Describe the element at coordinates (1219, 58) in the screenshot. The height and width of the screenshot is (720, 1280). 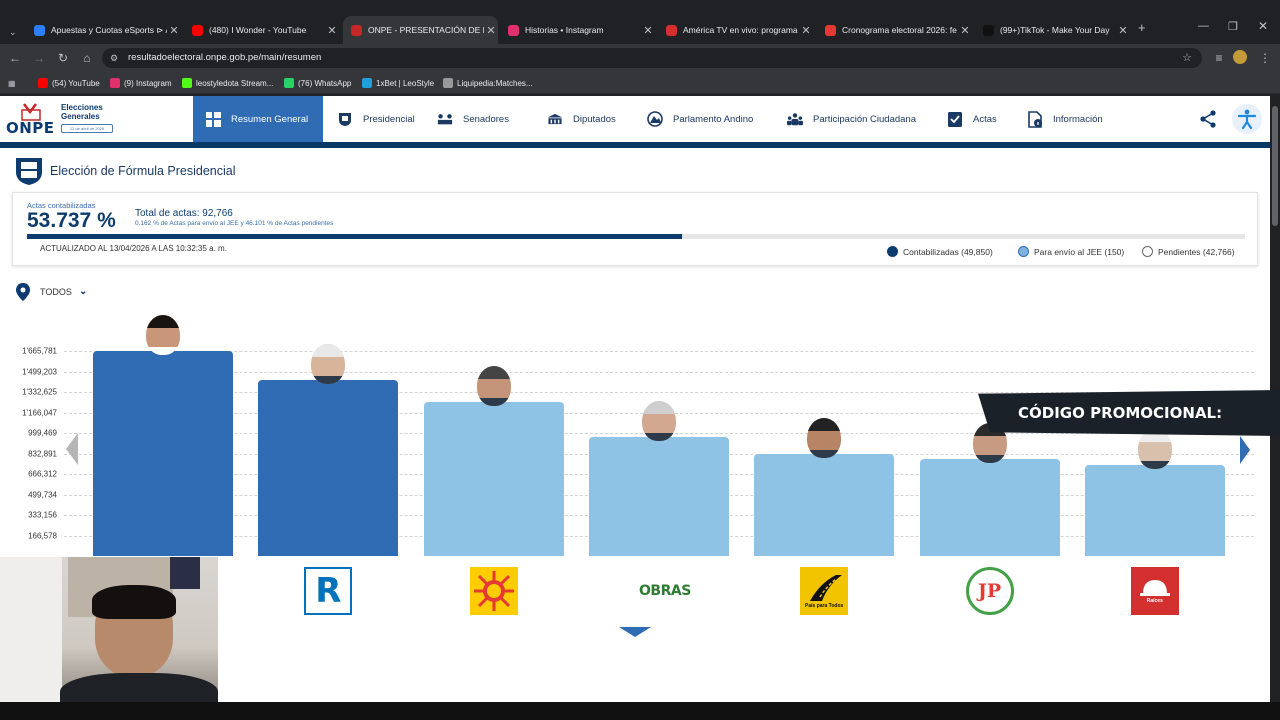
I see `media-icon: ≡` at that location.